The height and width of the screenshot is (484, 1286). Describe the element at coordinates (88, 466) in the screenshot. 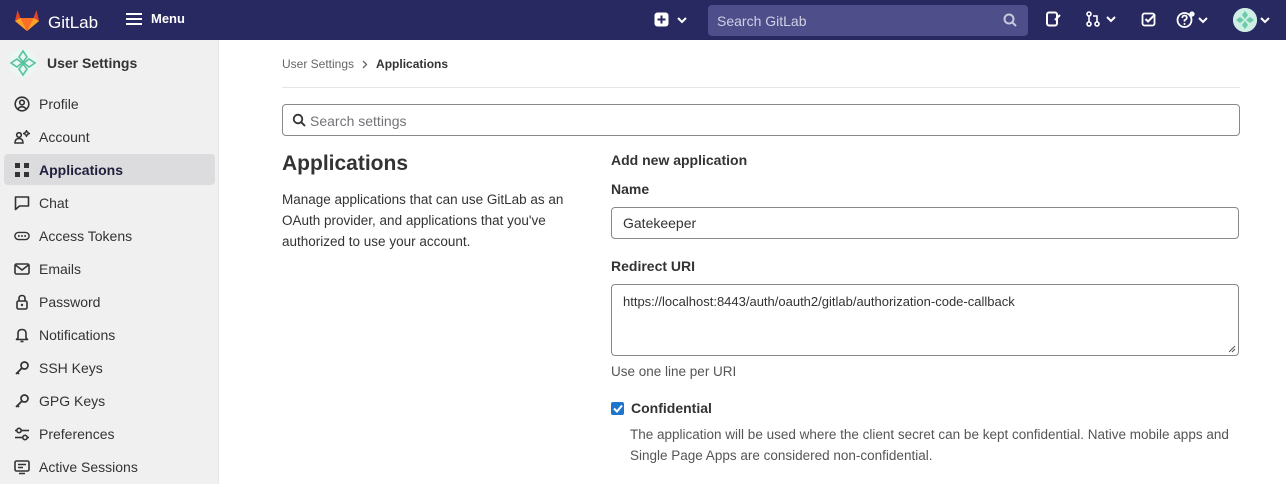

I see `sidebar-item-label: Active Sessions` at that location.